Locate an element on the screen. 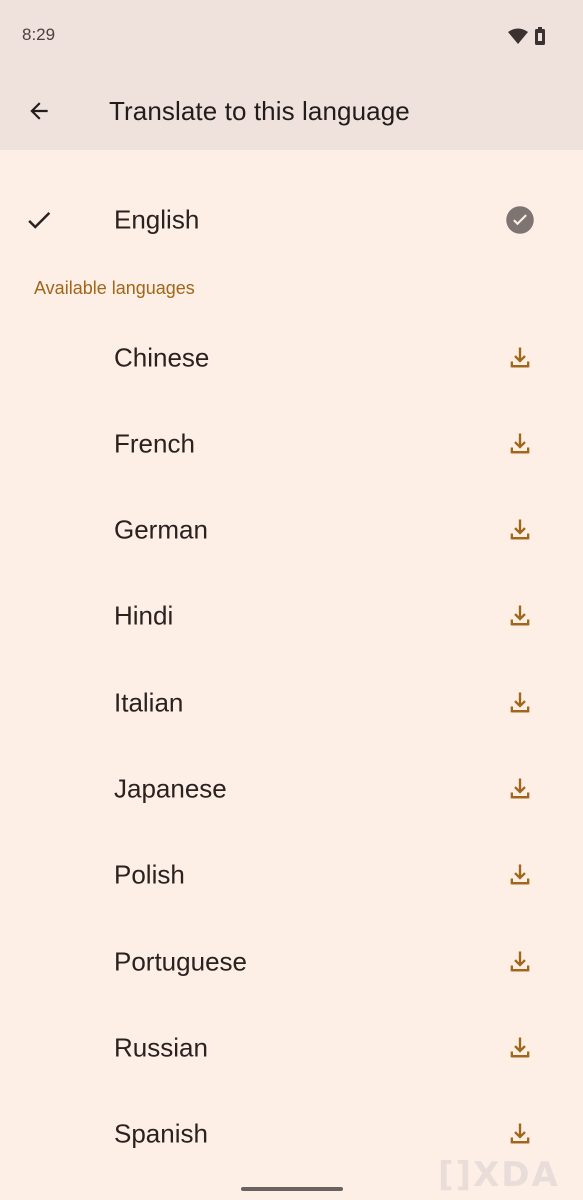 Image resolution: width=583 pixels, height=1200 pixels. app-bar: Translate to this language is located at coordinates (291, 111).